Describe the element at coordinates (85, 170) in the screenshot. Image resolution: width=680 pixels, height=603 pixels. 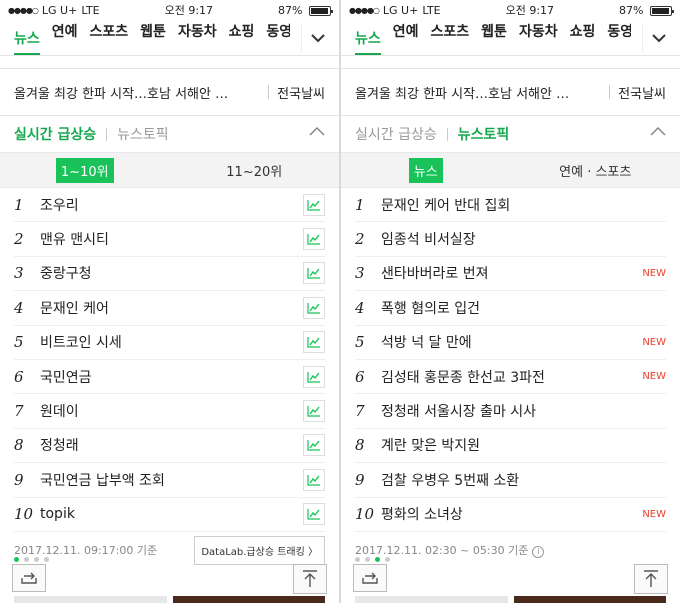
I see `tab-rank-1-10: 1~10위` at that location.